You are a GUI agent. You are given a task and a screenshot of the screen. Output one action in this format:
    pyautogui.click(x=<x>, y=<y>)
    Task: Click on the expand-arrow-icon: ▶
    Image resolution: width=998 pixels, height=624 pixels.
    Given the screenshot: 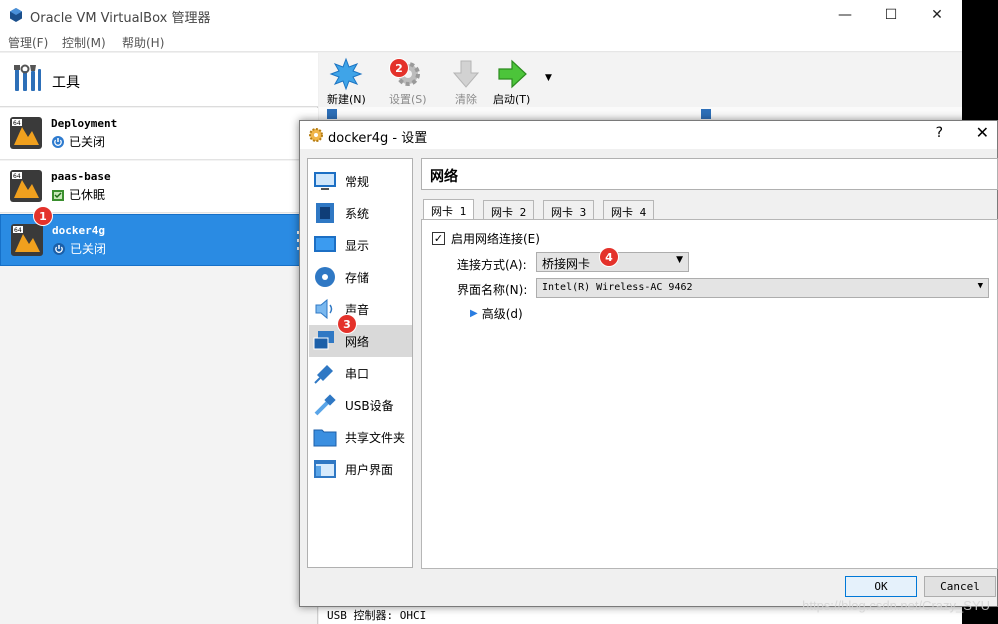 What is the action you would take?
    pyautogui.click(x=474, y=313)
    